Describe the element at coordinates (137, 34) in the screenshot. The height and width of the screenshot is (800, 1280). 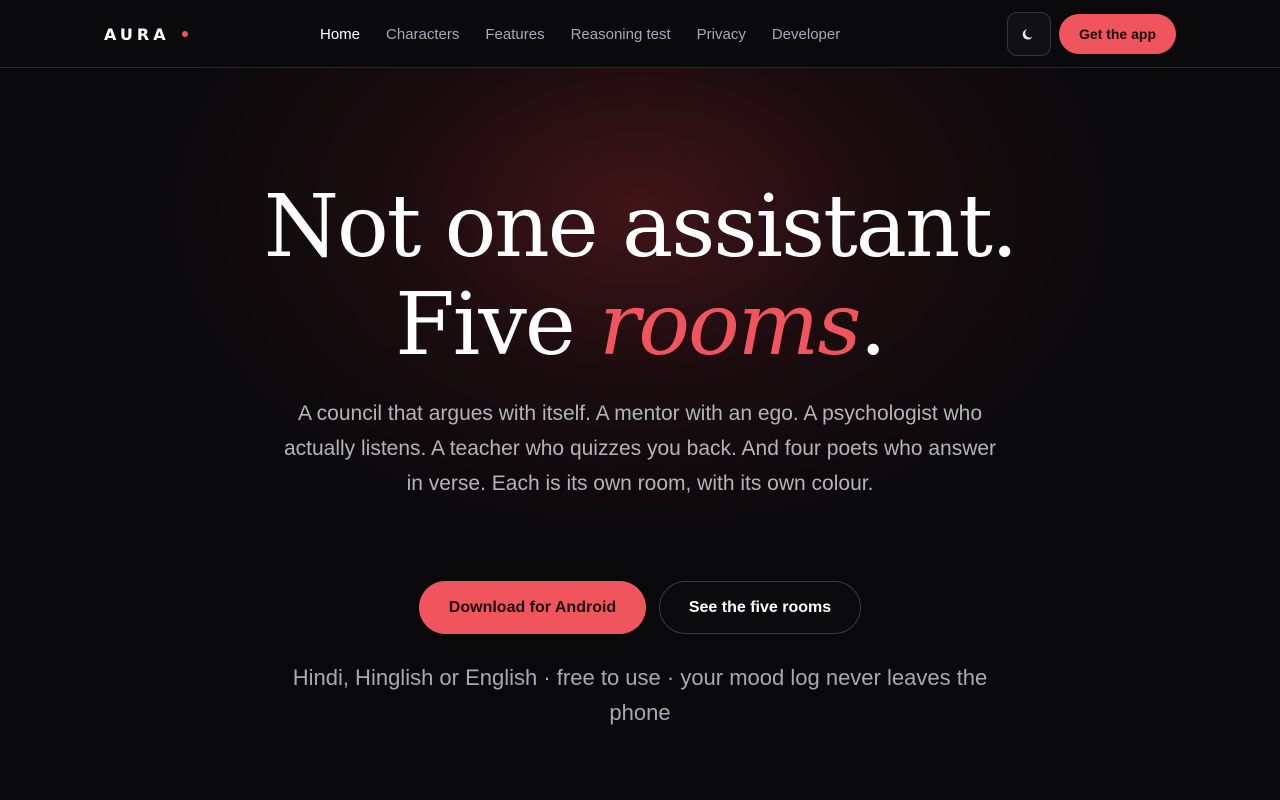
I see `brand-name: AURA` at that location.